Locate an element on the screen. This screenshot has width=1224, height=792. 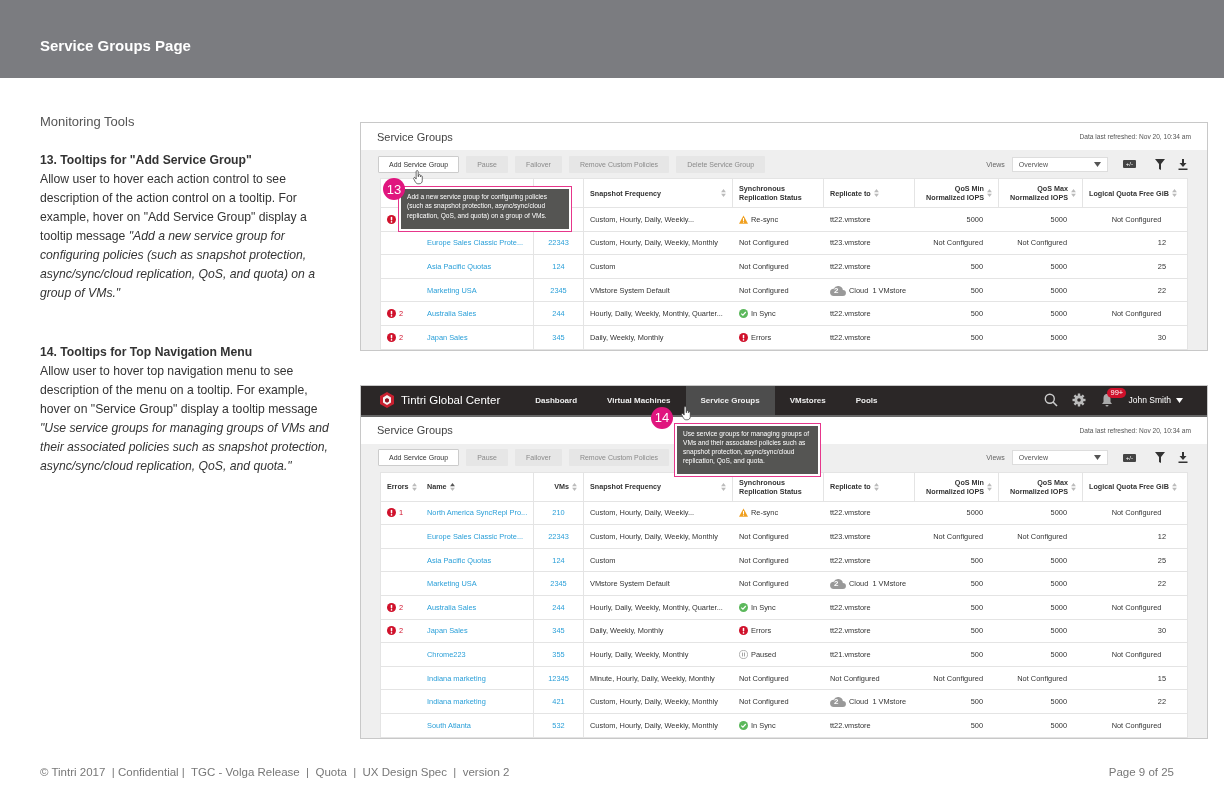
section-title: Monitoring Tools is located at coordinates (88, 121).